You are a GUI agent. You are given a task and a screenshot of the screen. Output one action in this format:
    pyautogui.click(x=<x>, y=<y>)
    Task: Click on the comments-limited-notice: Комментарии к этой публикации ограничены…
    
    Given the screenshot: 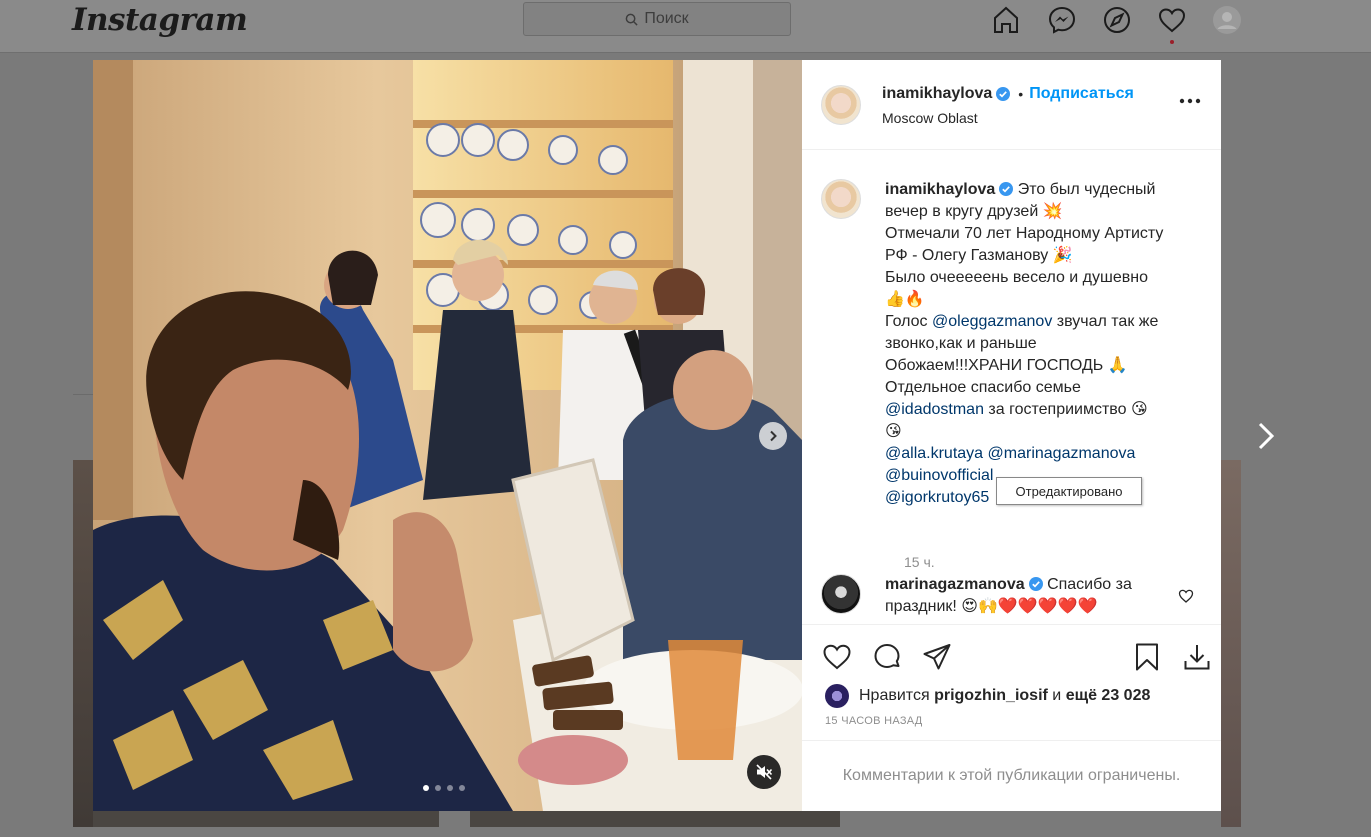 What is the action you would take?
    pyautogui.click(x=1011, y=775)
    